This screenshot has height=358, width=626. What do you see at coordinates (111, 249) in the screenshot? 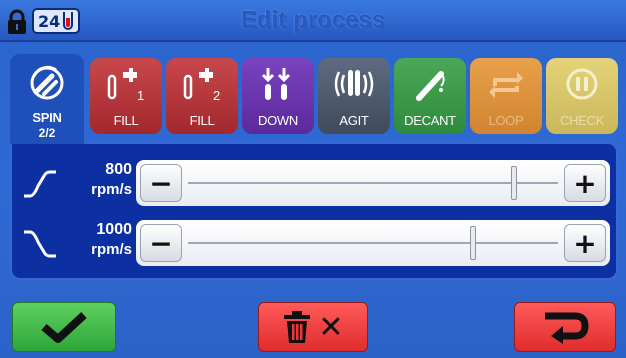
I see `deceleration-unit: rpm/s` at bounding box center [111, 249].